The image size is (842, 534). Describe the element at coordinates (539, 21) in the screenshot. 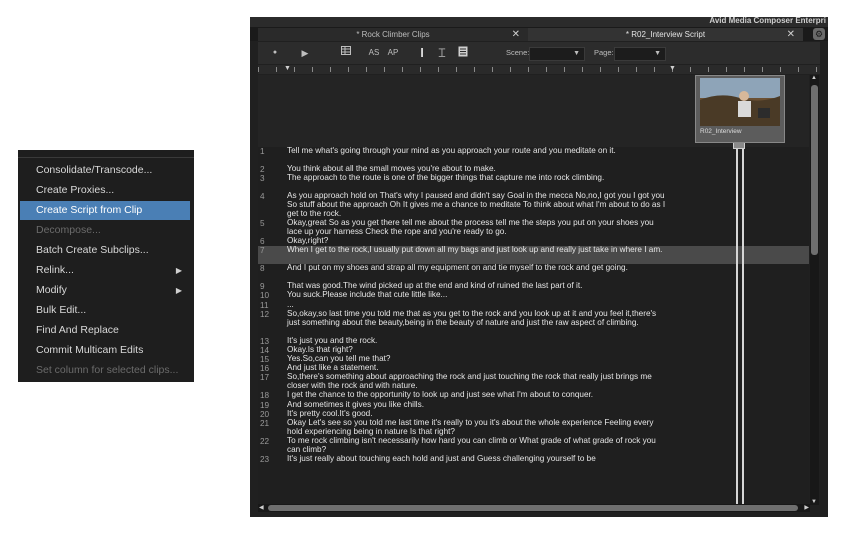

I see `app-title-bar: Avid Media Composer Enterpri` at that location.